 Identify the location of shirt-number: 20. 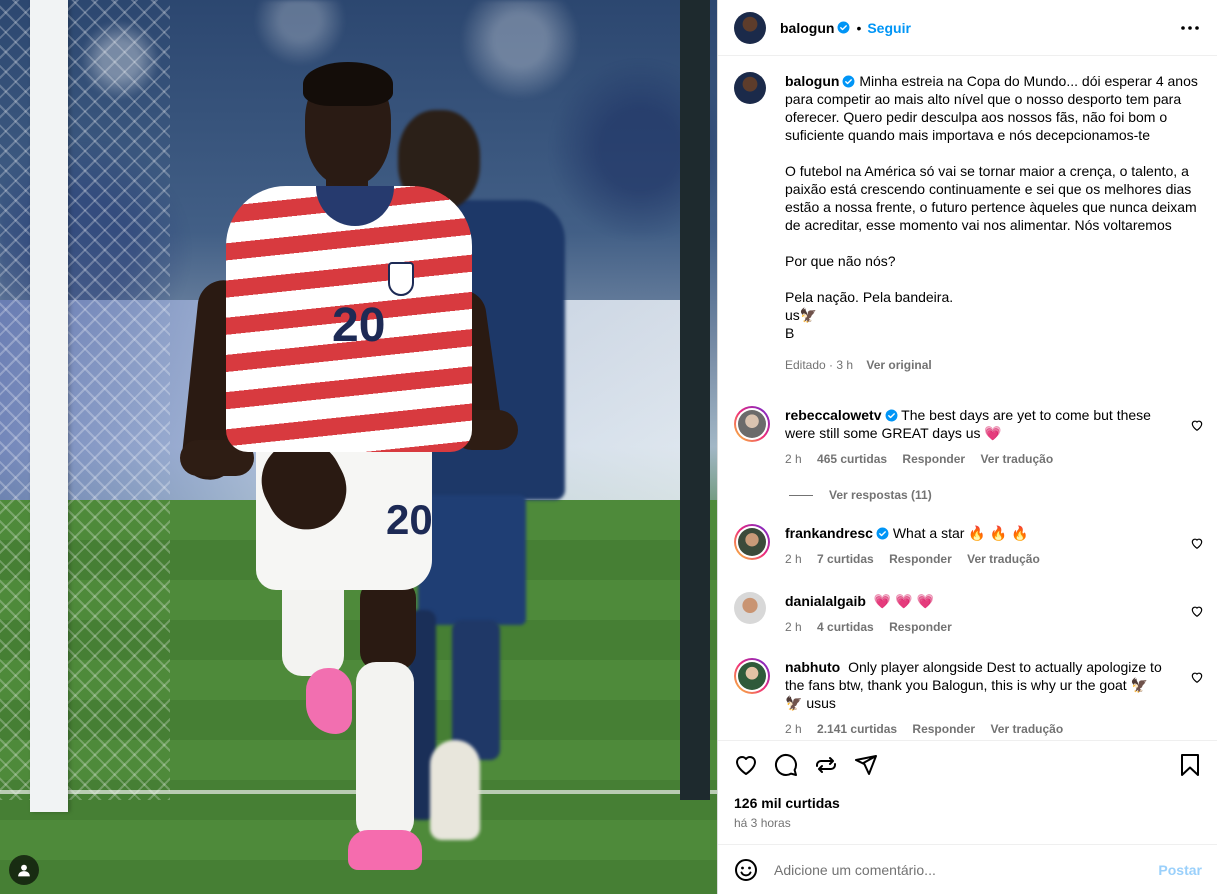
(359, 325).